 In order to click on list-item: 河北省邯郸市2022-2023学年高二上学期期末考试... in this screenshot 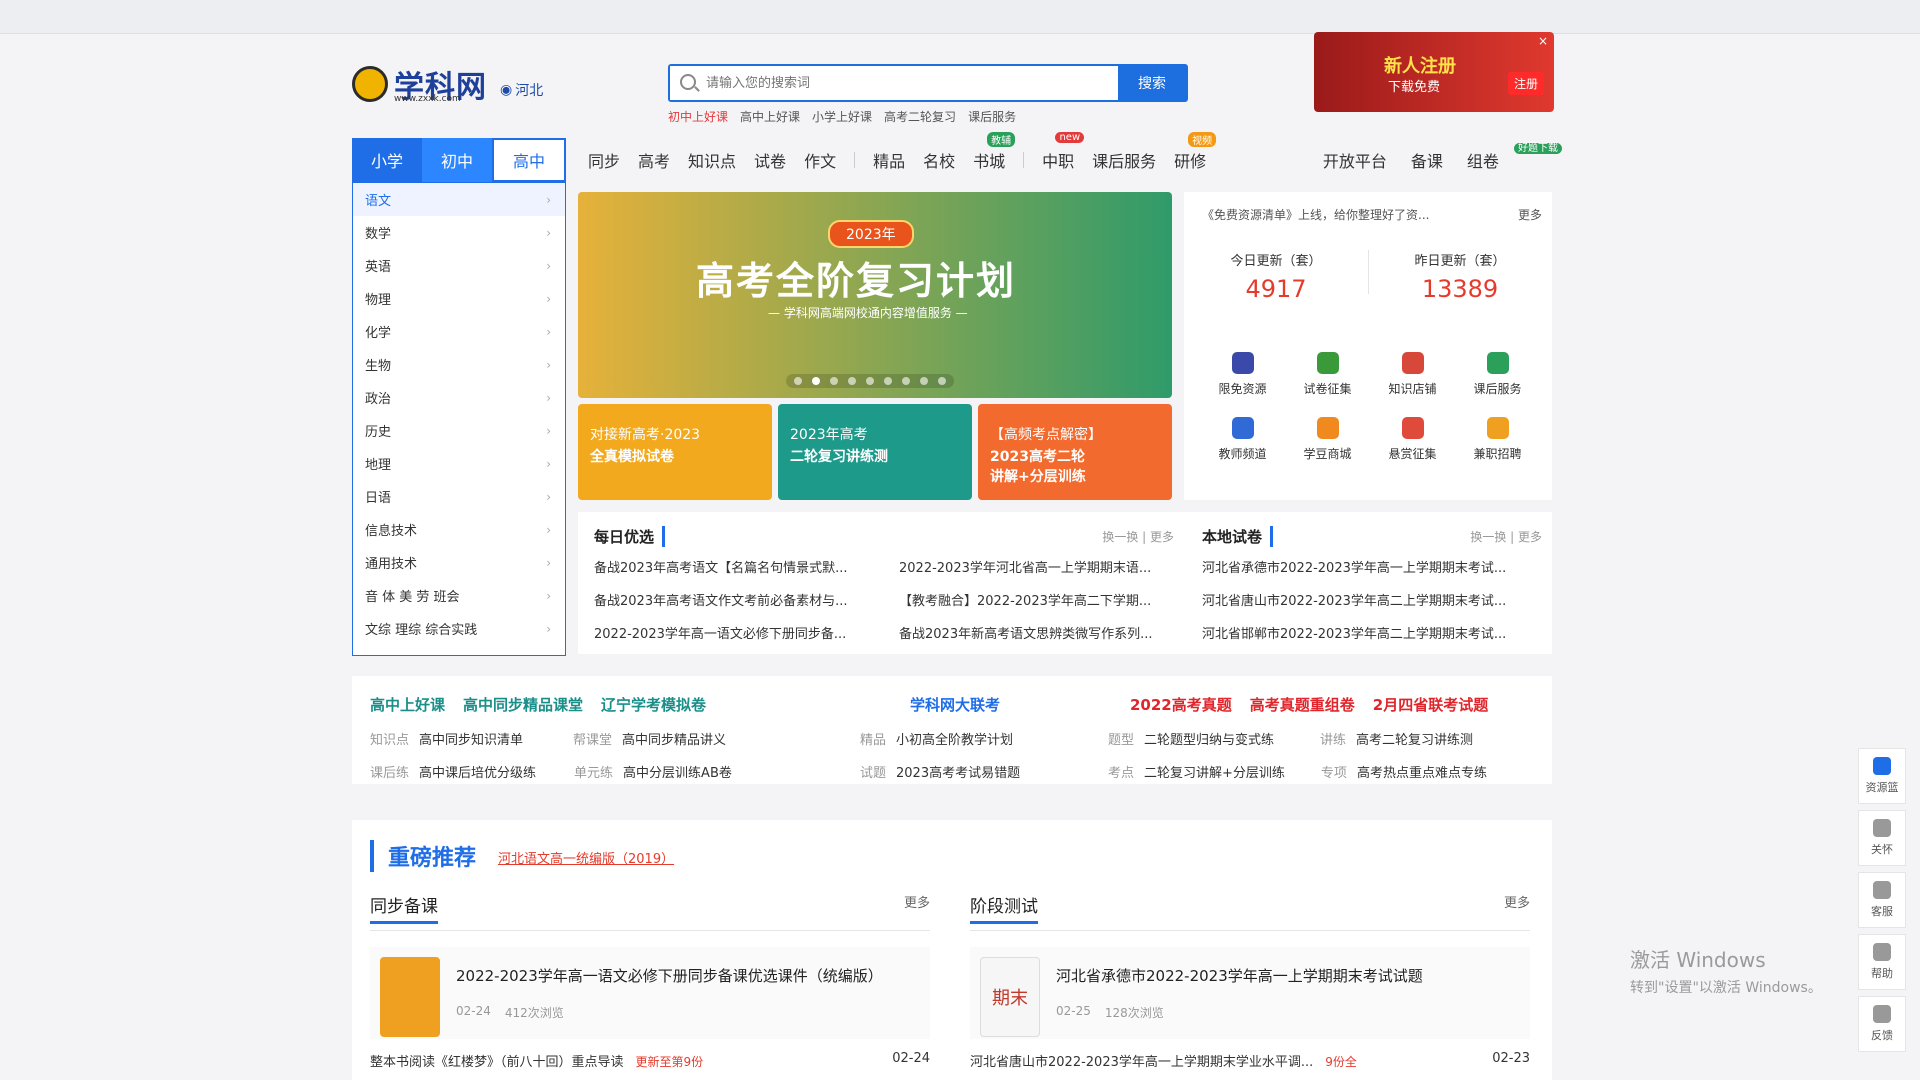, I will do `click(1372, 632)`.